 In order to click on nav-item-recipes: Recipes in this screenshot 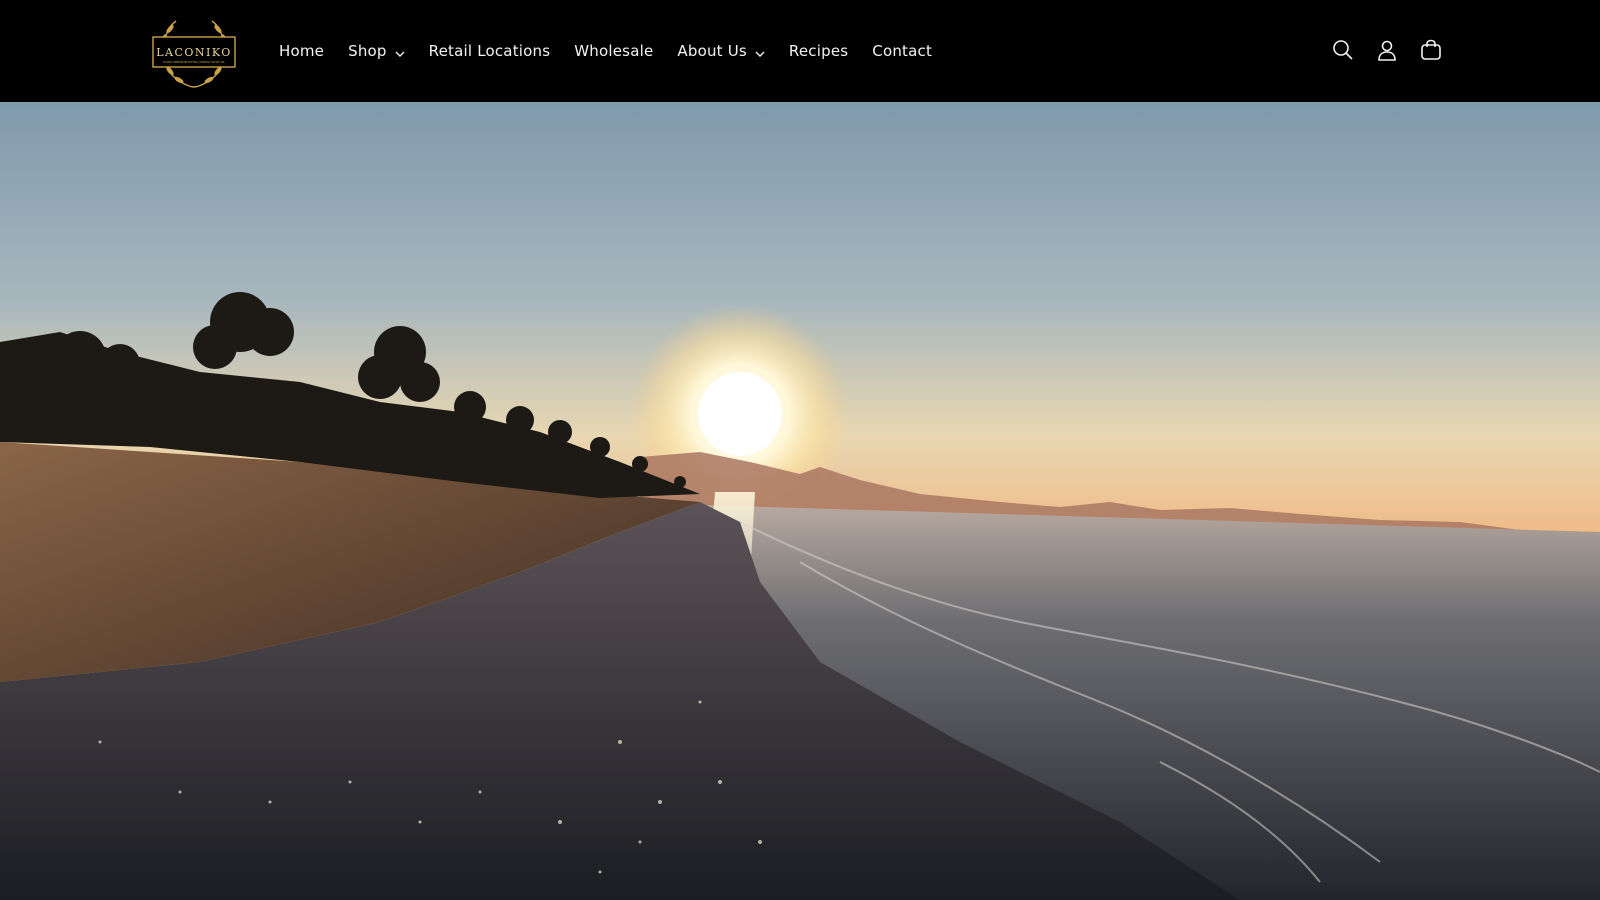, I will do `click(818, 51)`.